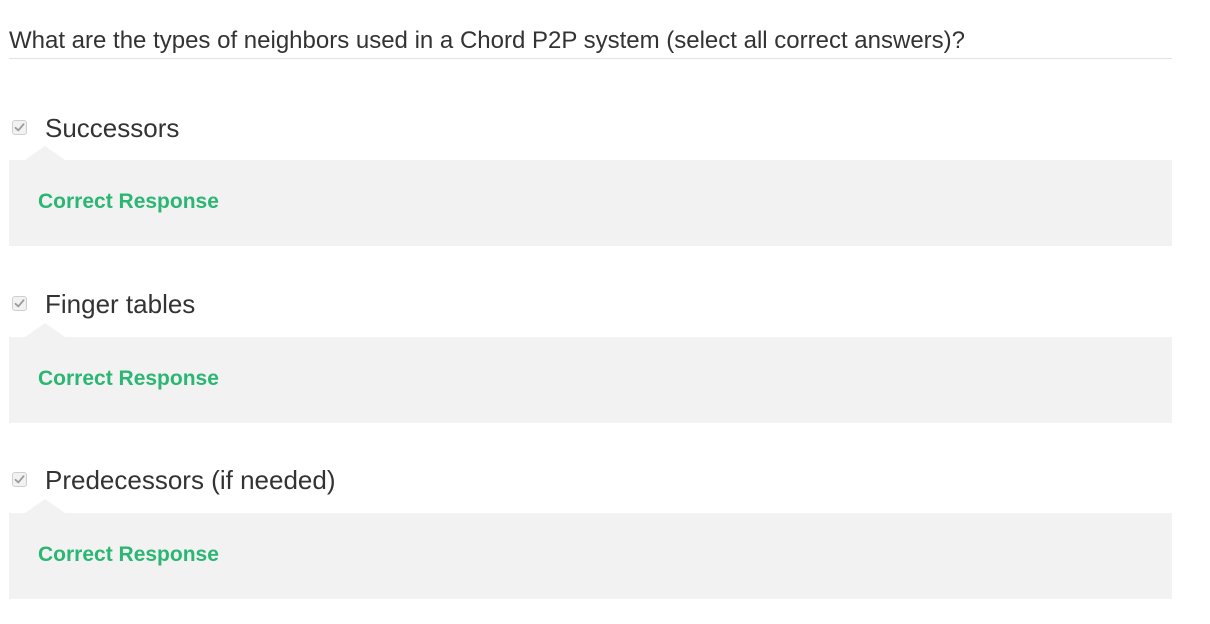 The width and height of the screenshot is (1210, 624). Describe the element at coordinates (112, 128) in the screenshot. I see `option-label-successors: Successors` at that location.